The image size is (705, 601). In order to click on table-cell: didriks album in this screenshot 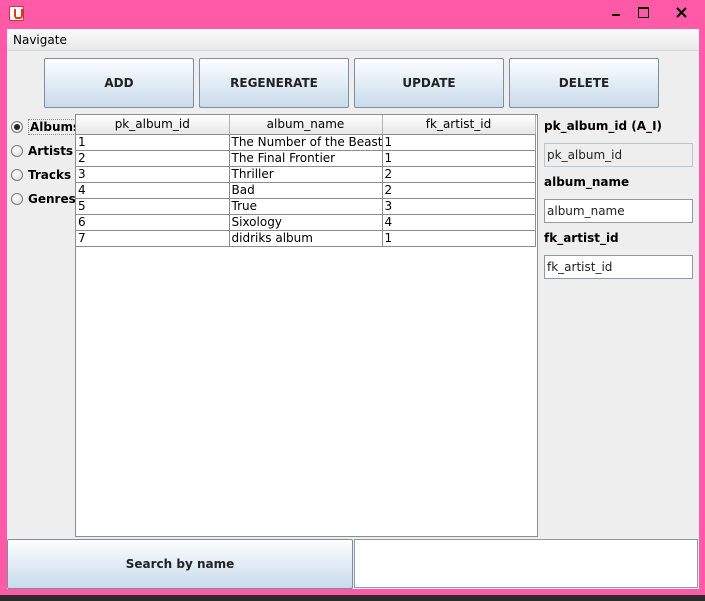, I will do `click(305, 238)`.